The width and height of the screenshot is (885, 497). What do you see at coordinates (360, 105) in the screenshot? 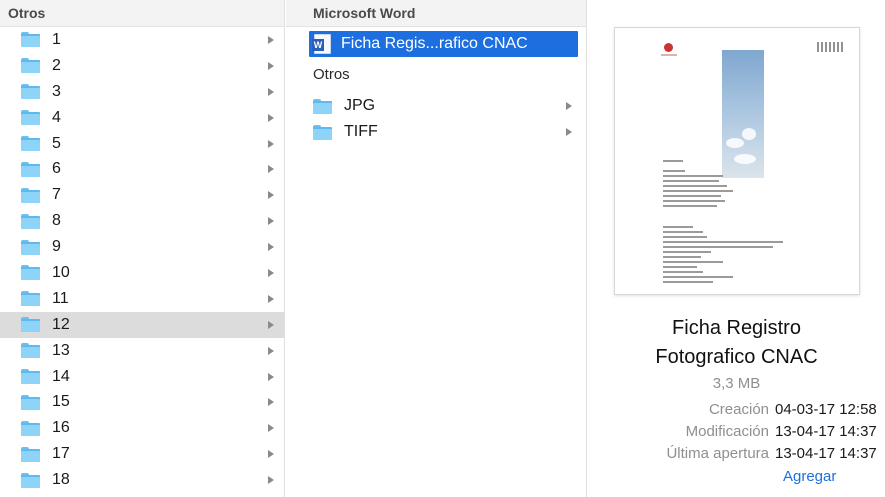
I see `folder-name: JPG` at bounding box center [360, 105].